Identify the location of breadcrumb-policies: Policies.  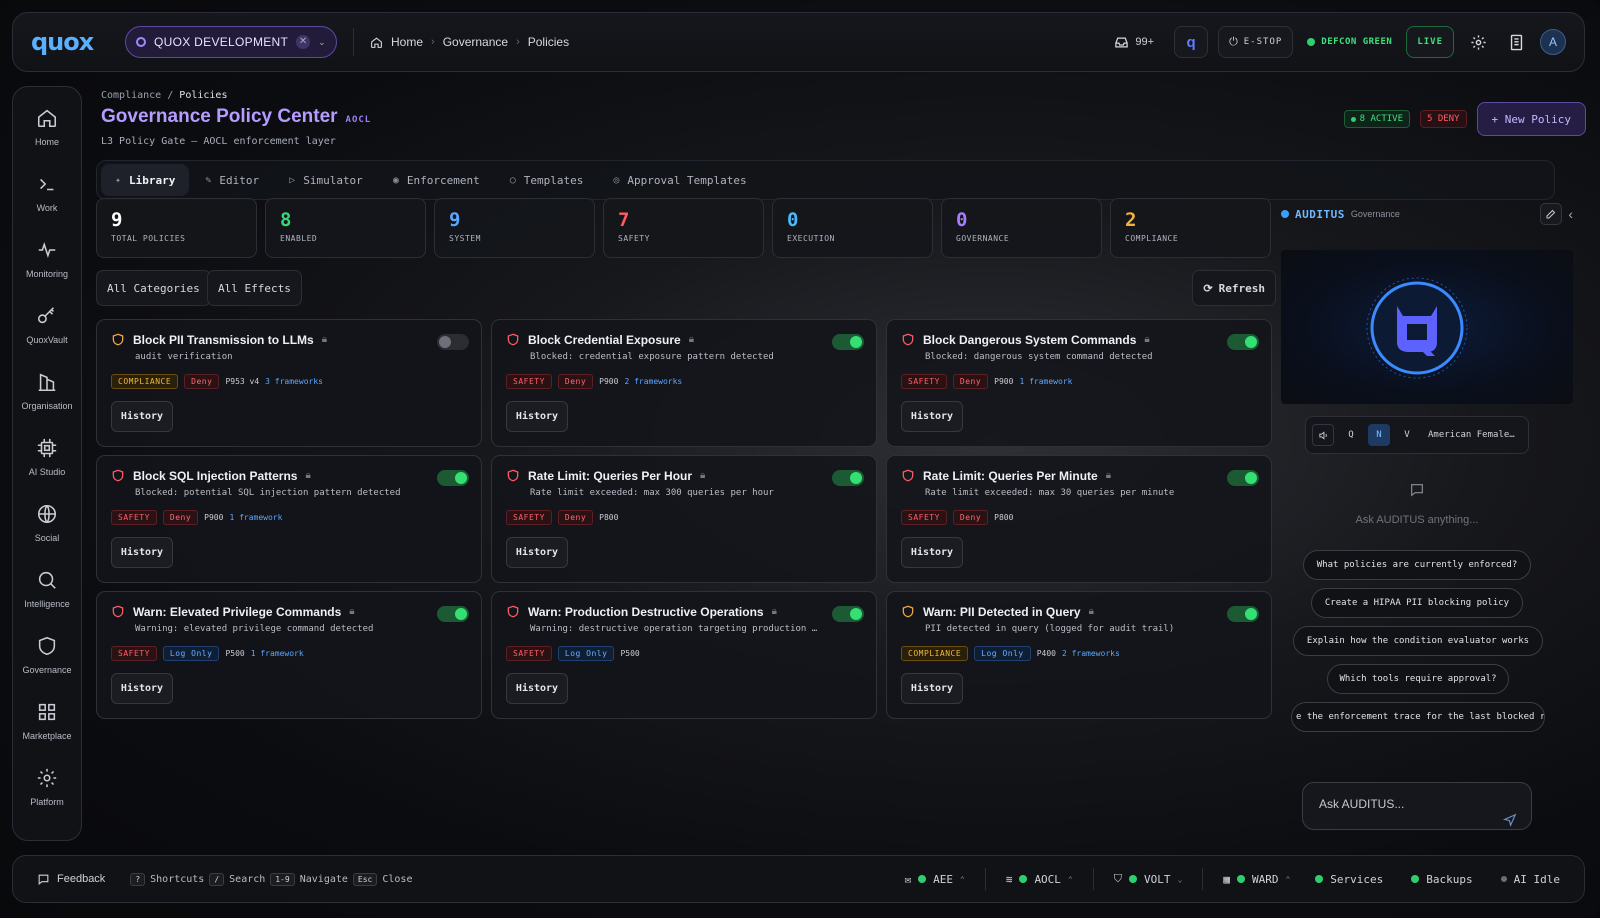
(548, 42).